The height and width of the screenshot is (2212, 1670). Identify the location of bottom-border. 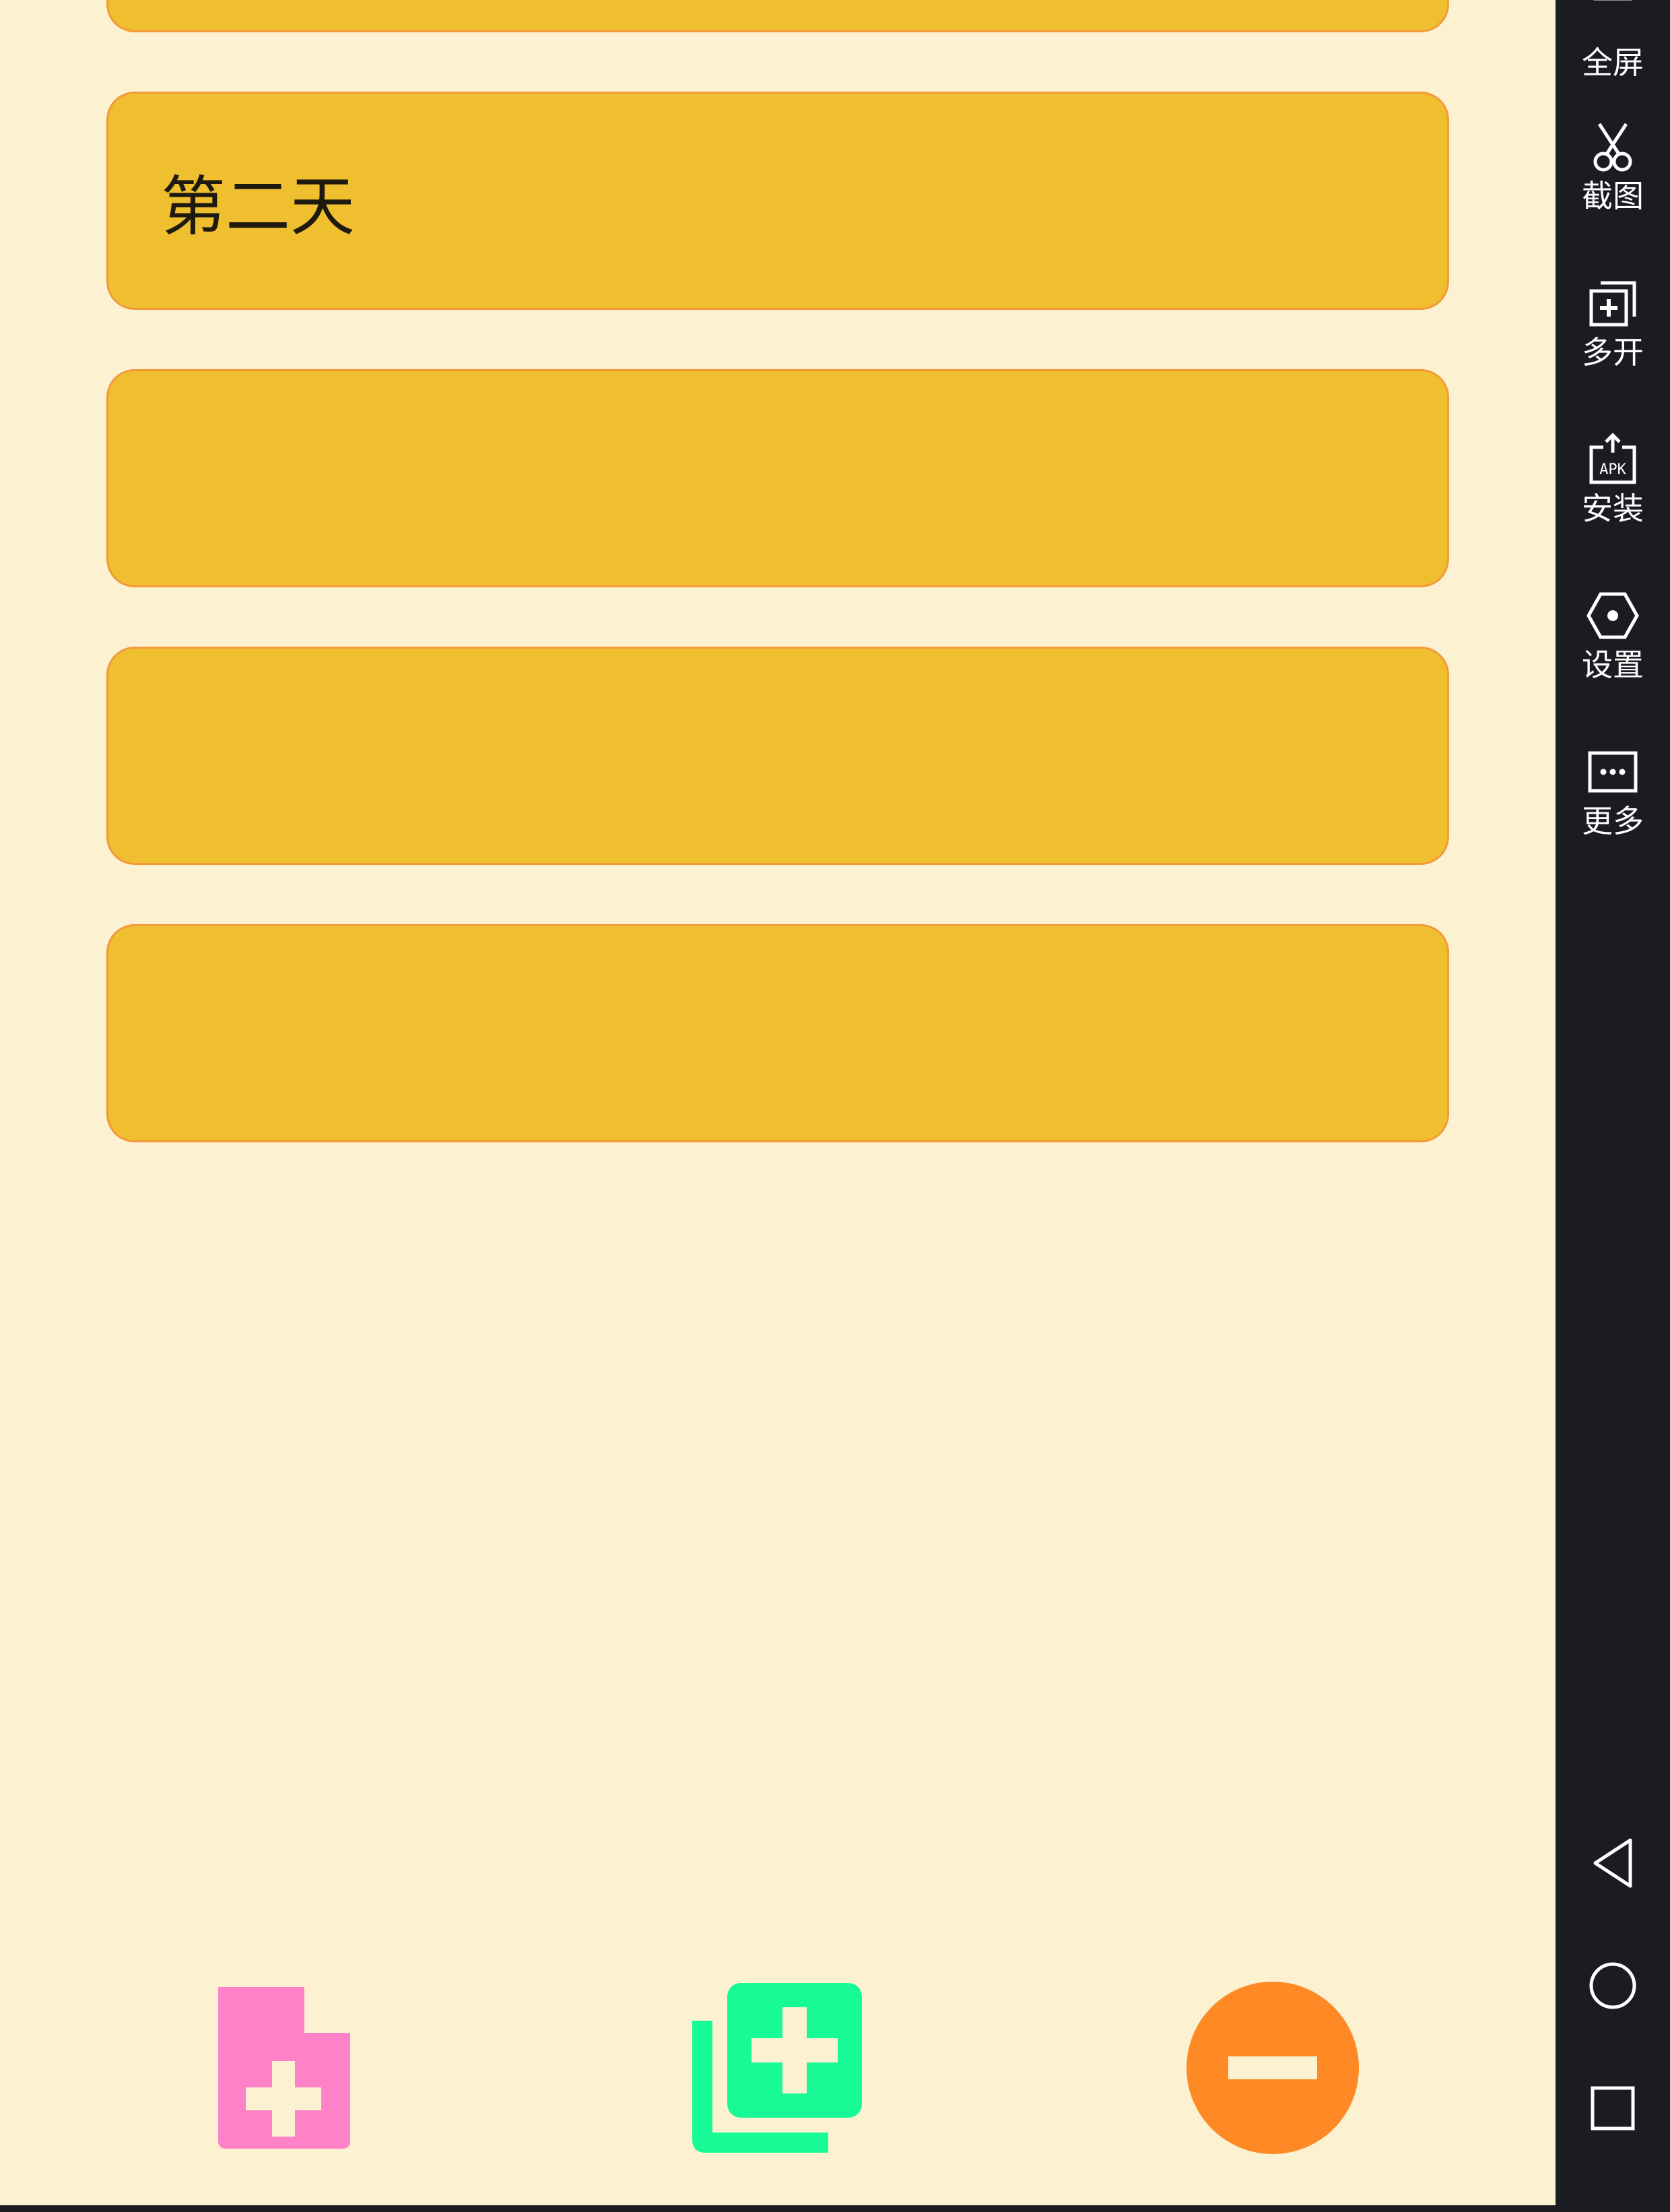
(835, 2208).